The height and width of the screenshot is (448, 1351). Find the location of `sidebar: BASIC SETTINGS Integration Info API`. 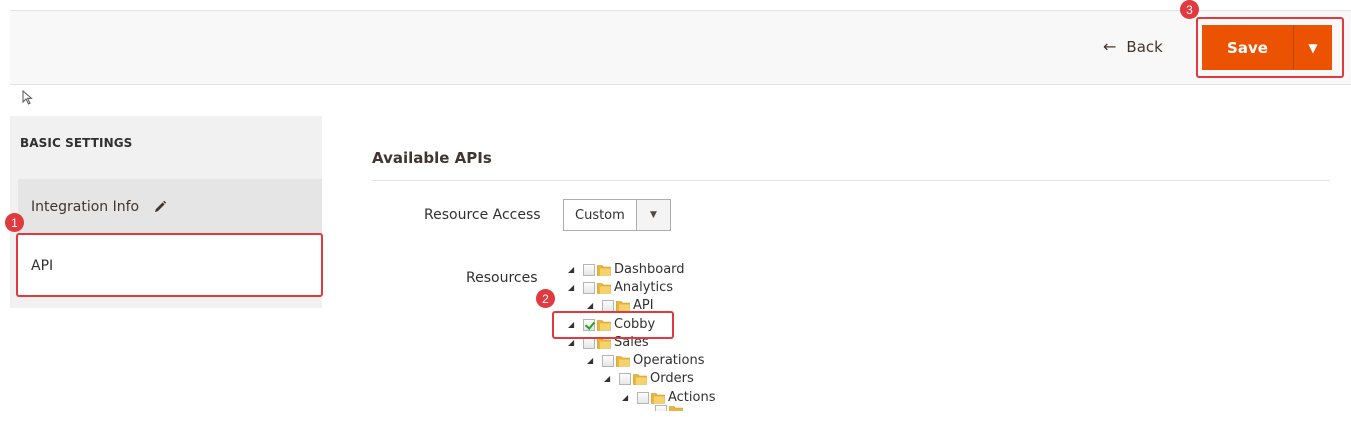

sidebar: BASIC SETTINGS Integration Info API is located at coordinates (166, 212).